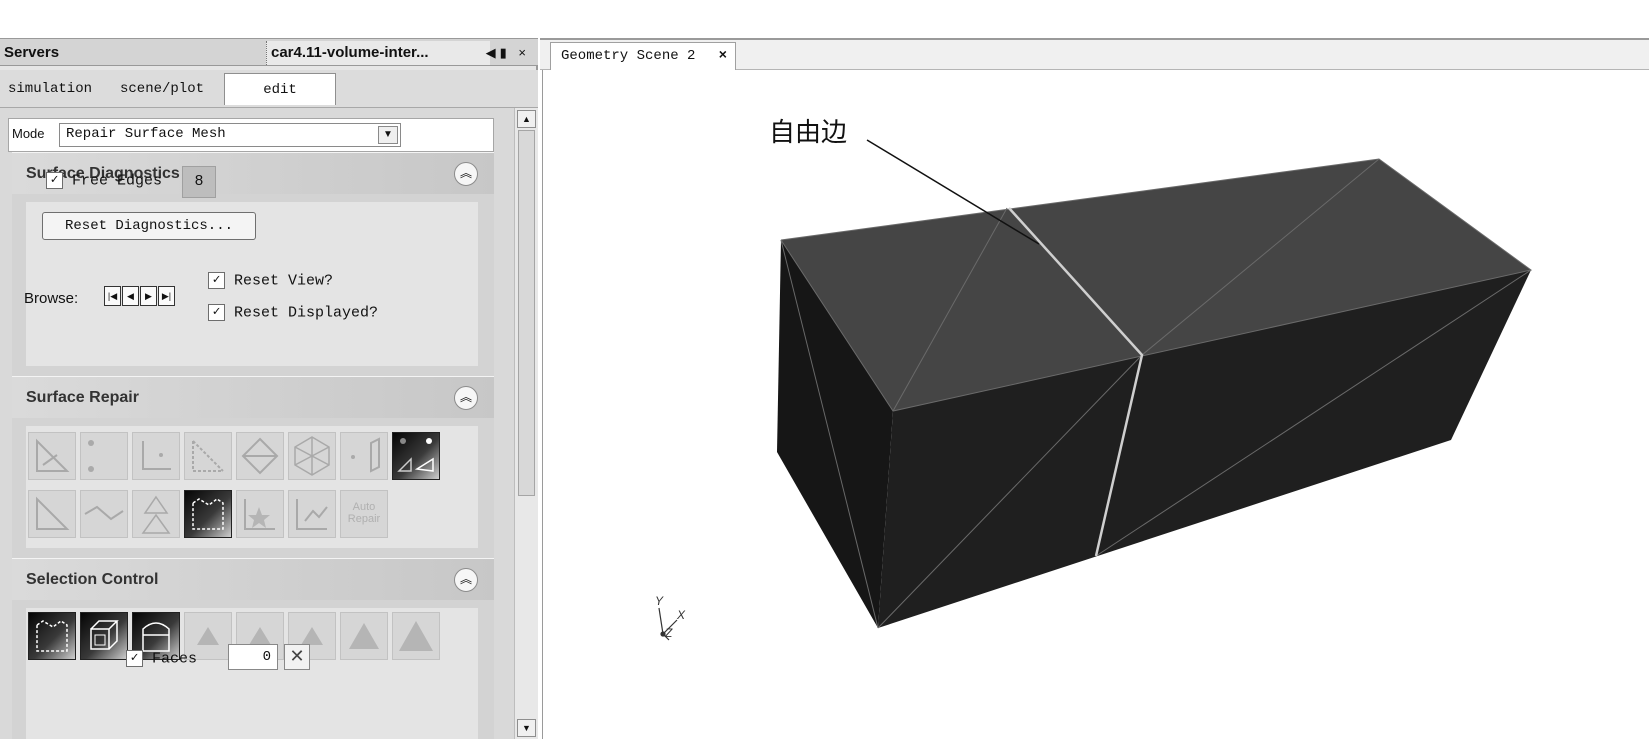 This screenshot has height=739, width=1649. What do you see at coordinates (416, 456) in the screenshot?
I see `repair-tool-8-icon` at bounding box center [416, 456].